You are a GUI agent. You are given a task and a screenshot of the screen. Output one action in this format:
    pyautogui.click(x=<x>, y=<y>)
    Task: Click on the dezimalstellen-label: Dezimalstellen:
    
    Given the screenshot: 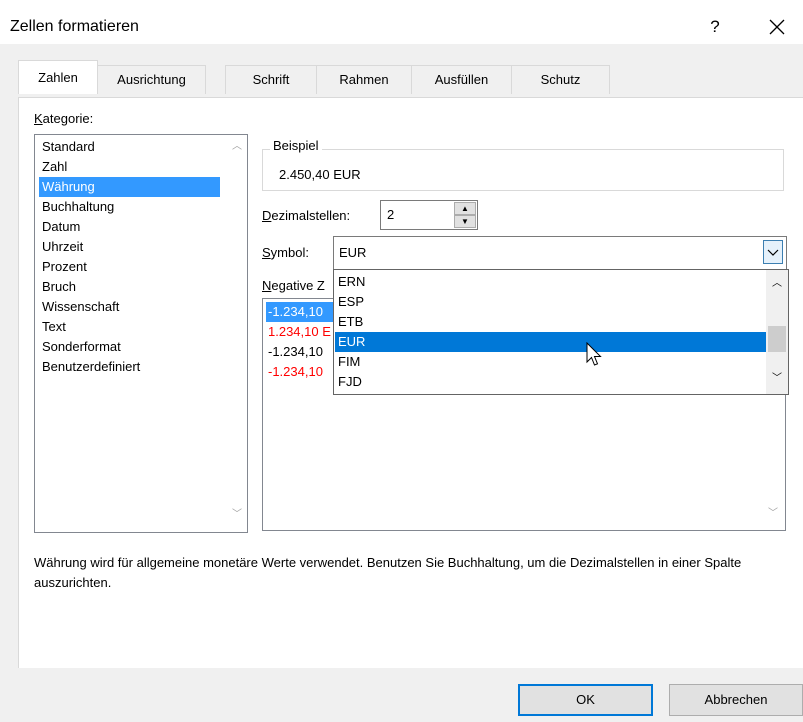 What is the action you would take?
    pyautogui.click(x=306, y=215)
    